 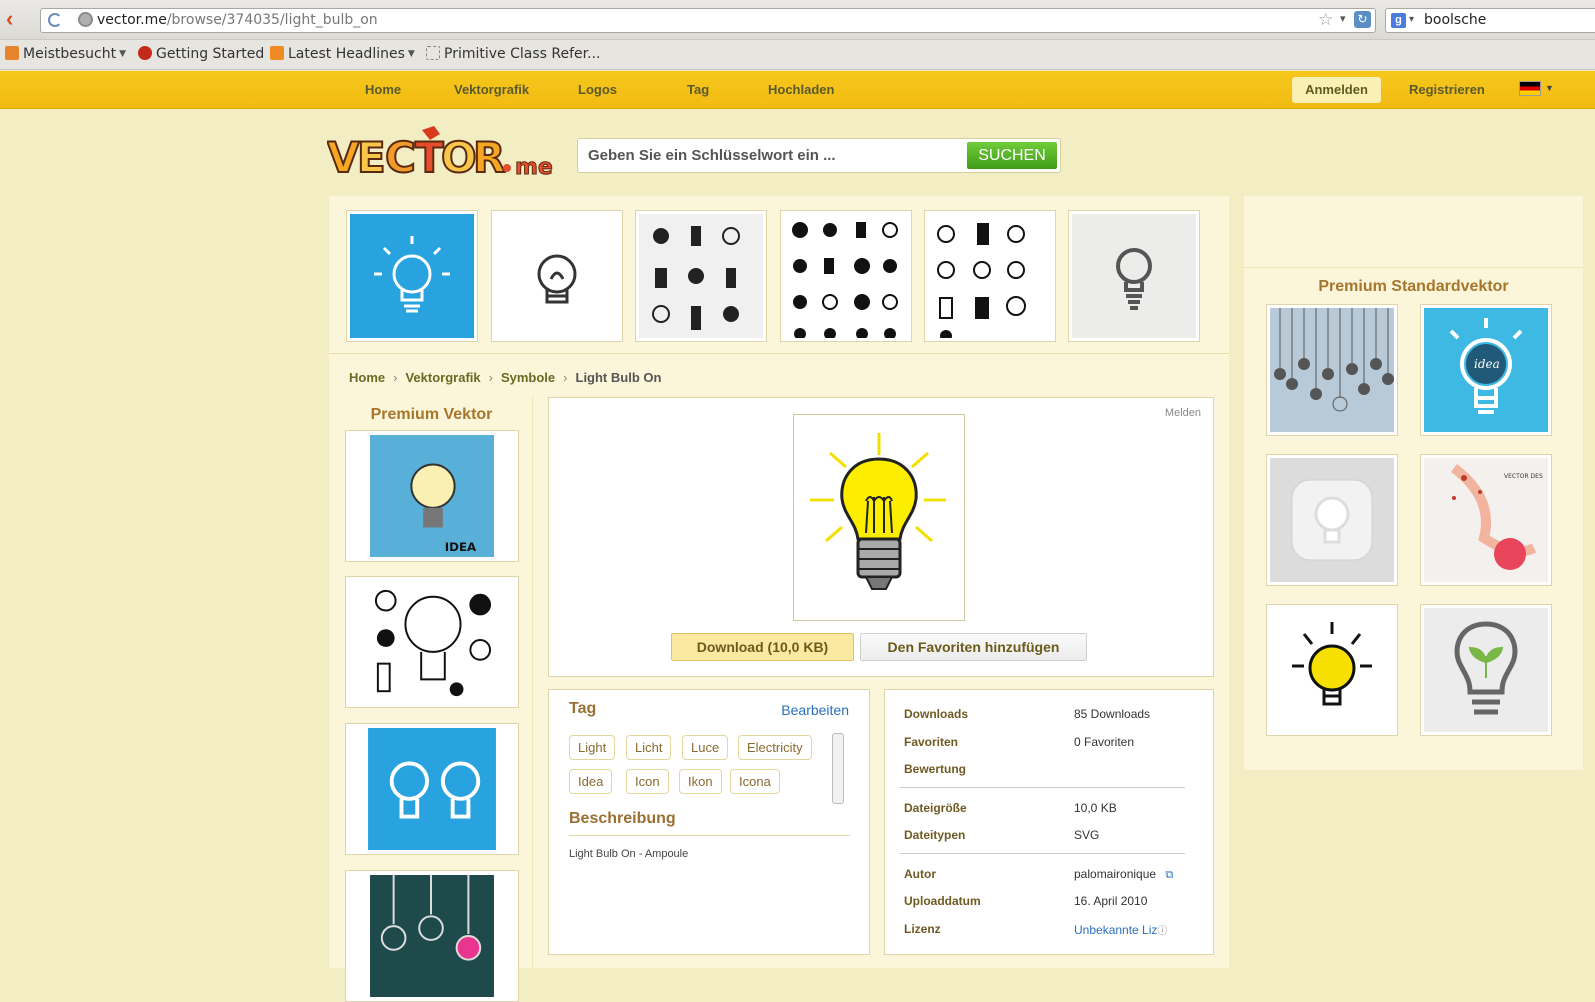 What do you see at coordinates (801, 89) in the screenshot?
I see `nav-hochladen: Hochladen` at bounding box center [801, 89].